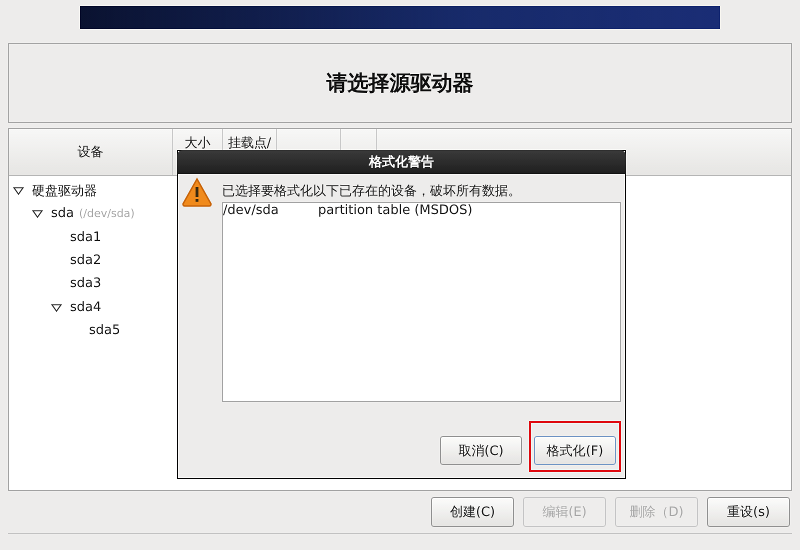  What do you see at coordinates (401, 162) in the screenshot?
I see `dialog-title: 格式化警告` at bounding box center [401, 162].